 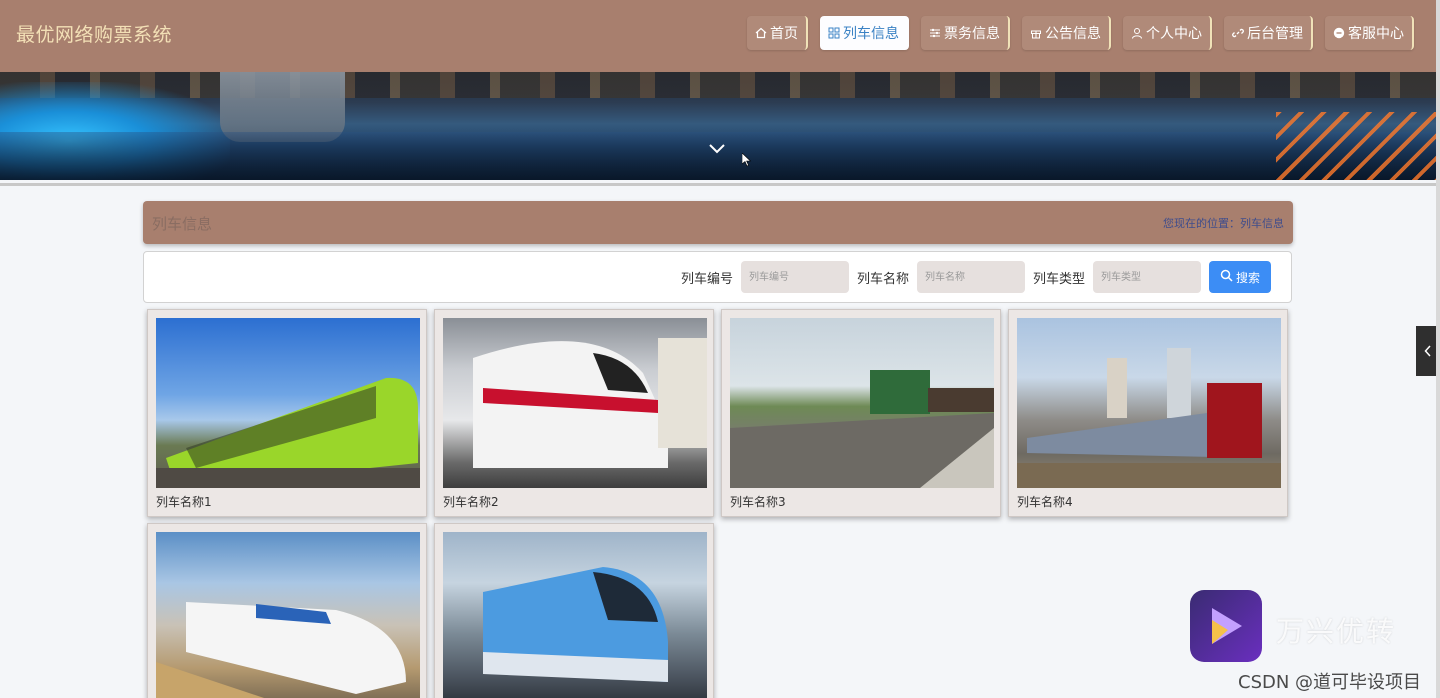 I want to click on chat-icon, so click(x=1339, y=33).